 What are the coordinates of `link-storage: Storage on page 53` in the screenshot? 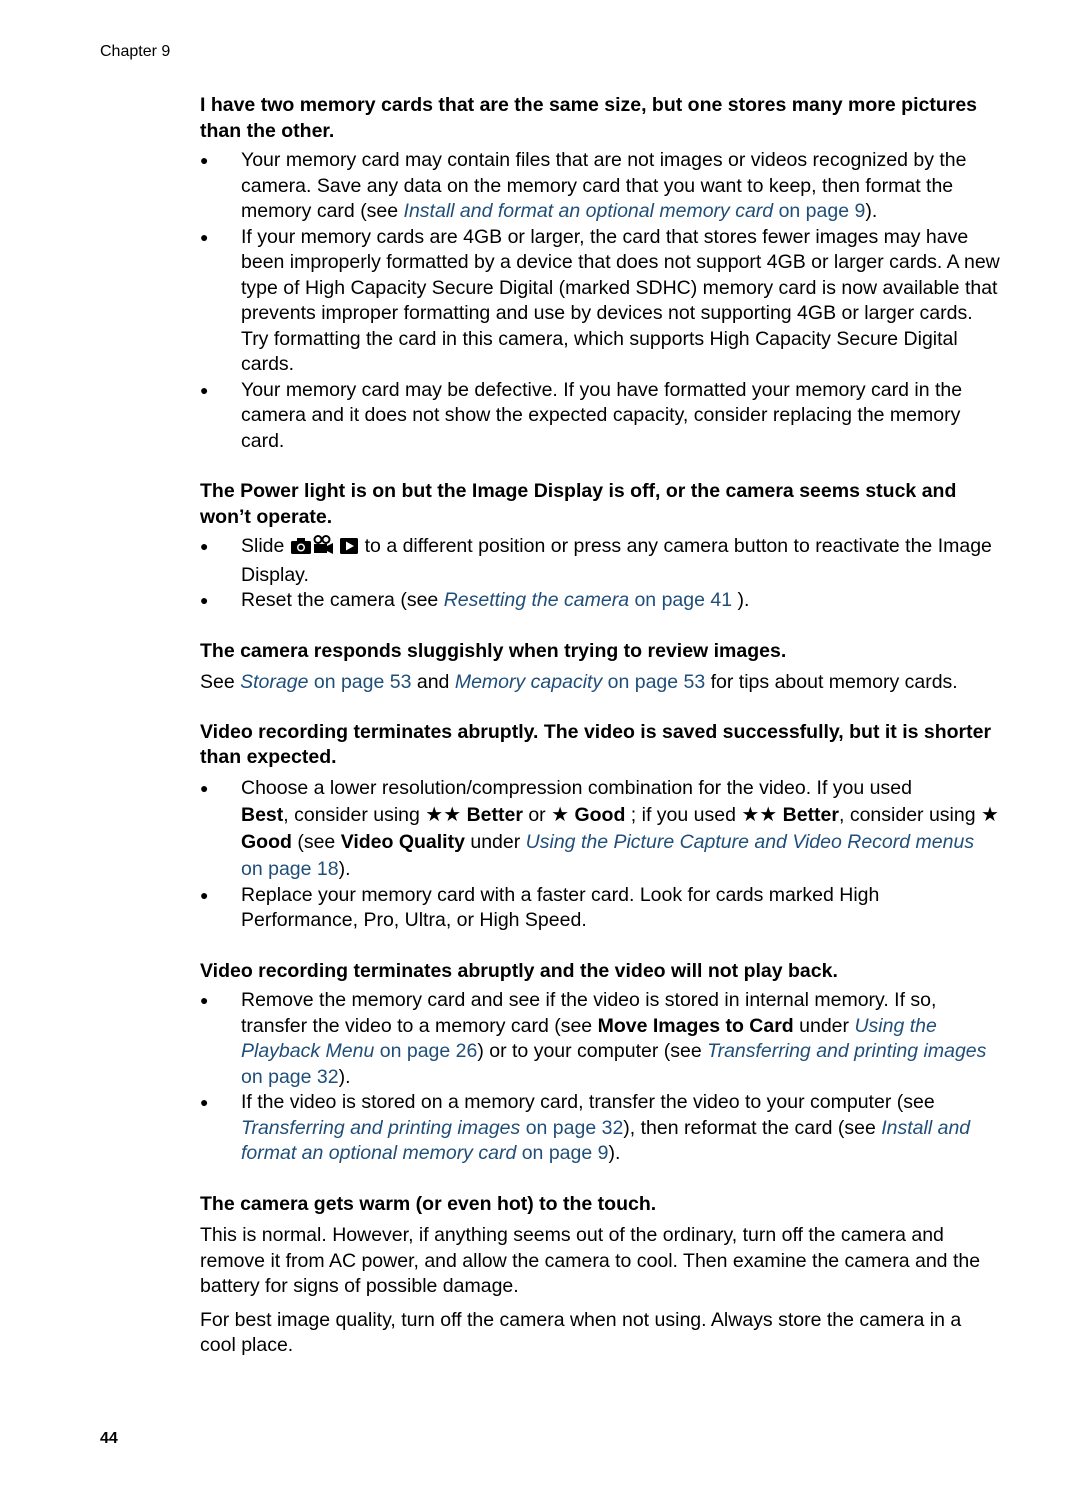 It's located at (325, 682).